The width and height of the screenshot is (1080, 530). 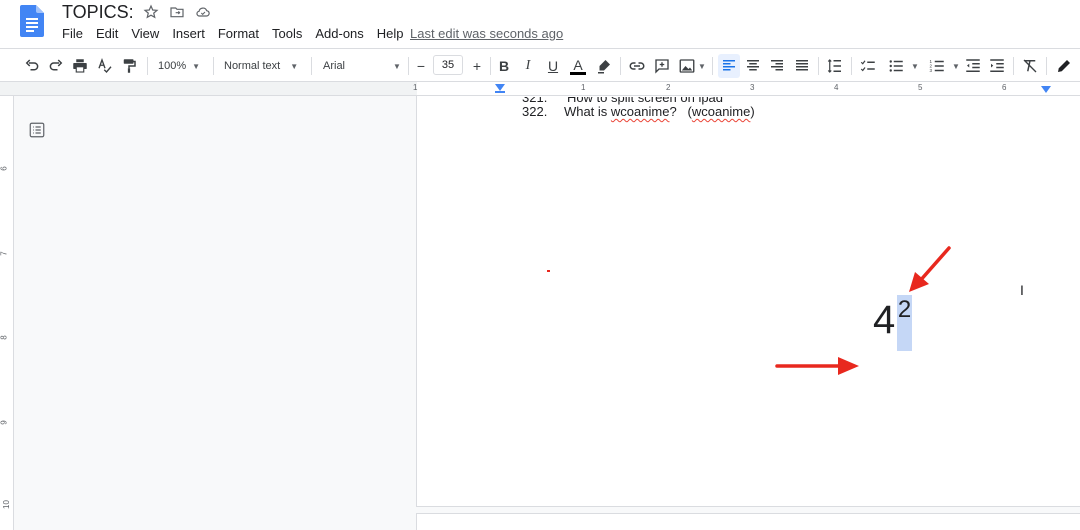 I want to click on menu-format: Format, so click(x=238, y=33).